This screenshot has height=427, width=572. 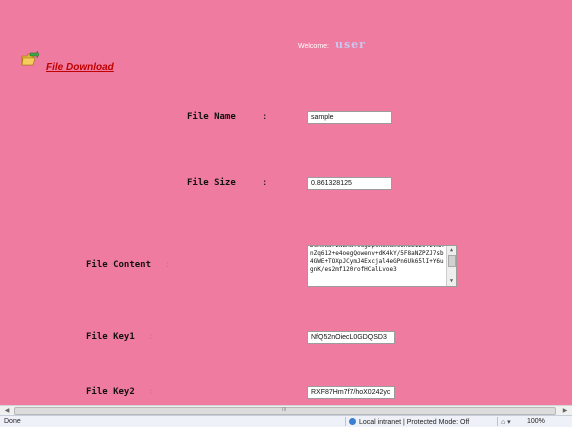 I want to click on file-name-field: sample, so click(x=349, y=117).